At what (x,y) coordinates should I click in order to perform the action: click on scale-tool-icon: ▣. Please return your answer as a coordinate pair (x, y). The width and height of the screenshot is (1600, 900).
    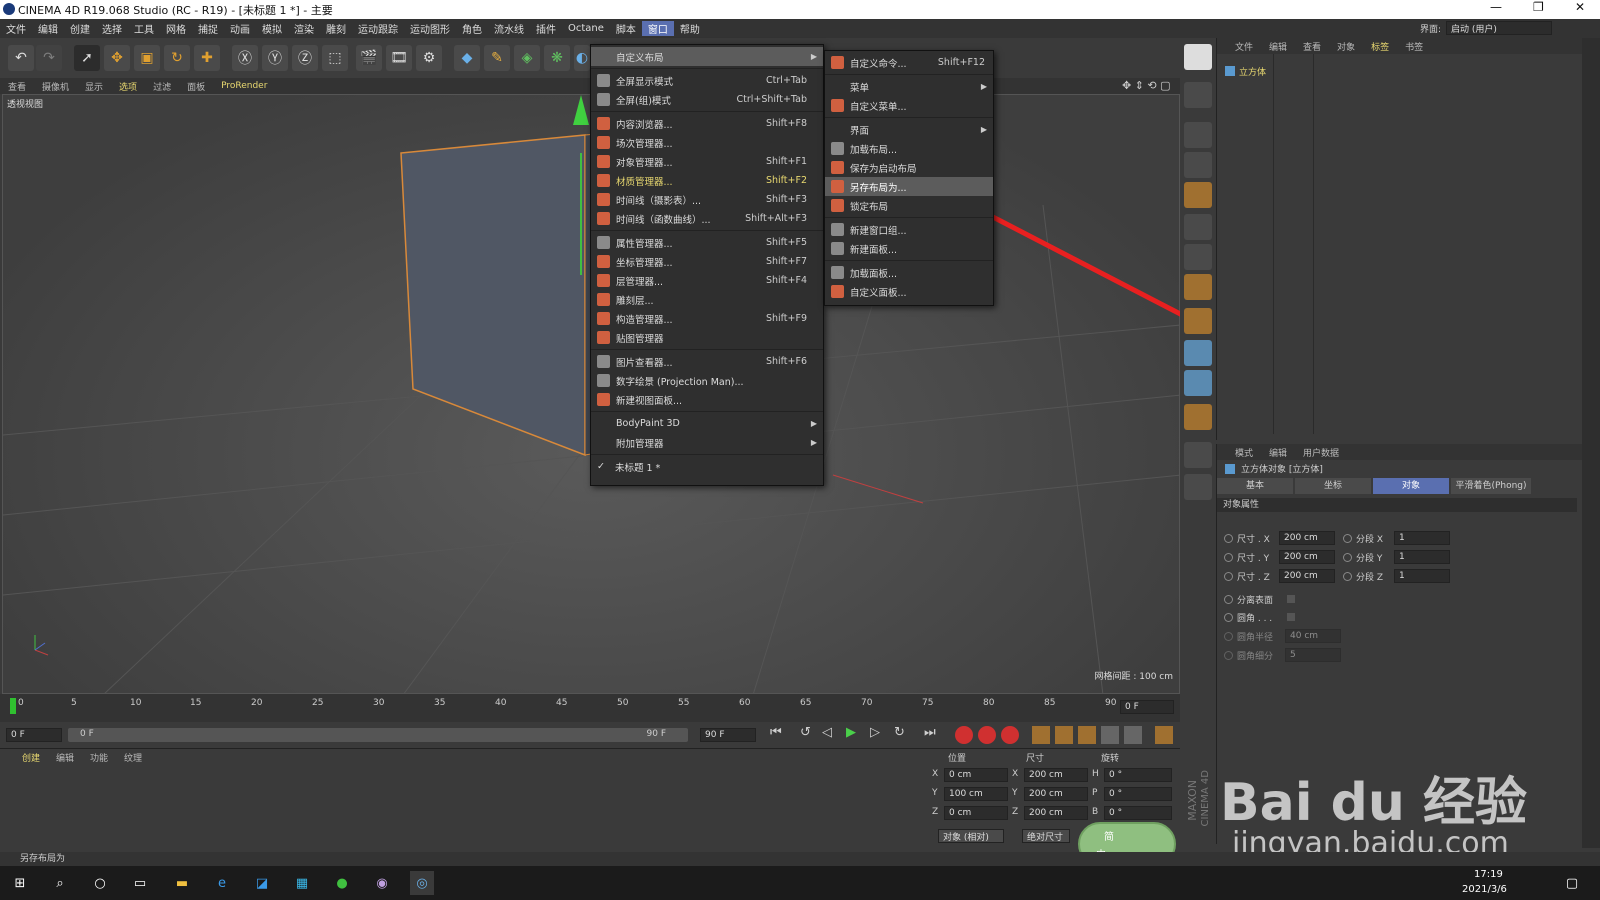
    Looking at the image, I should click on (147, 58).